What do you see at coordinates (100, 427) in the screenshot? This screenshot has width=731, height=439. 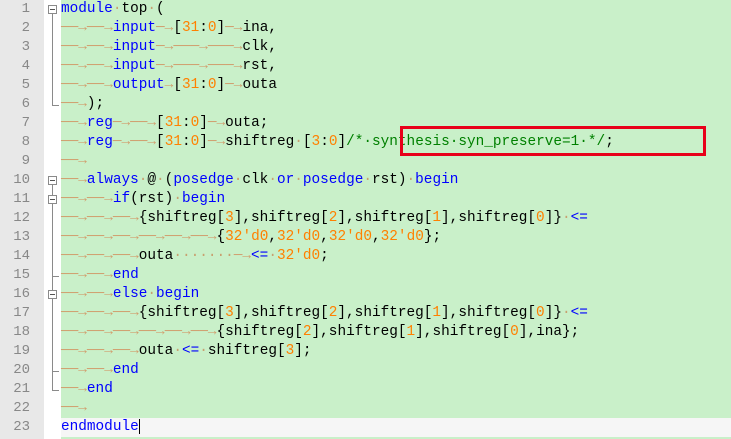 I see `keyword-token: endmodule` at bounding box center [100, 427].